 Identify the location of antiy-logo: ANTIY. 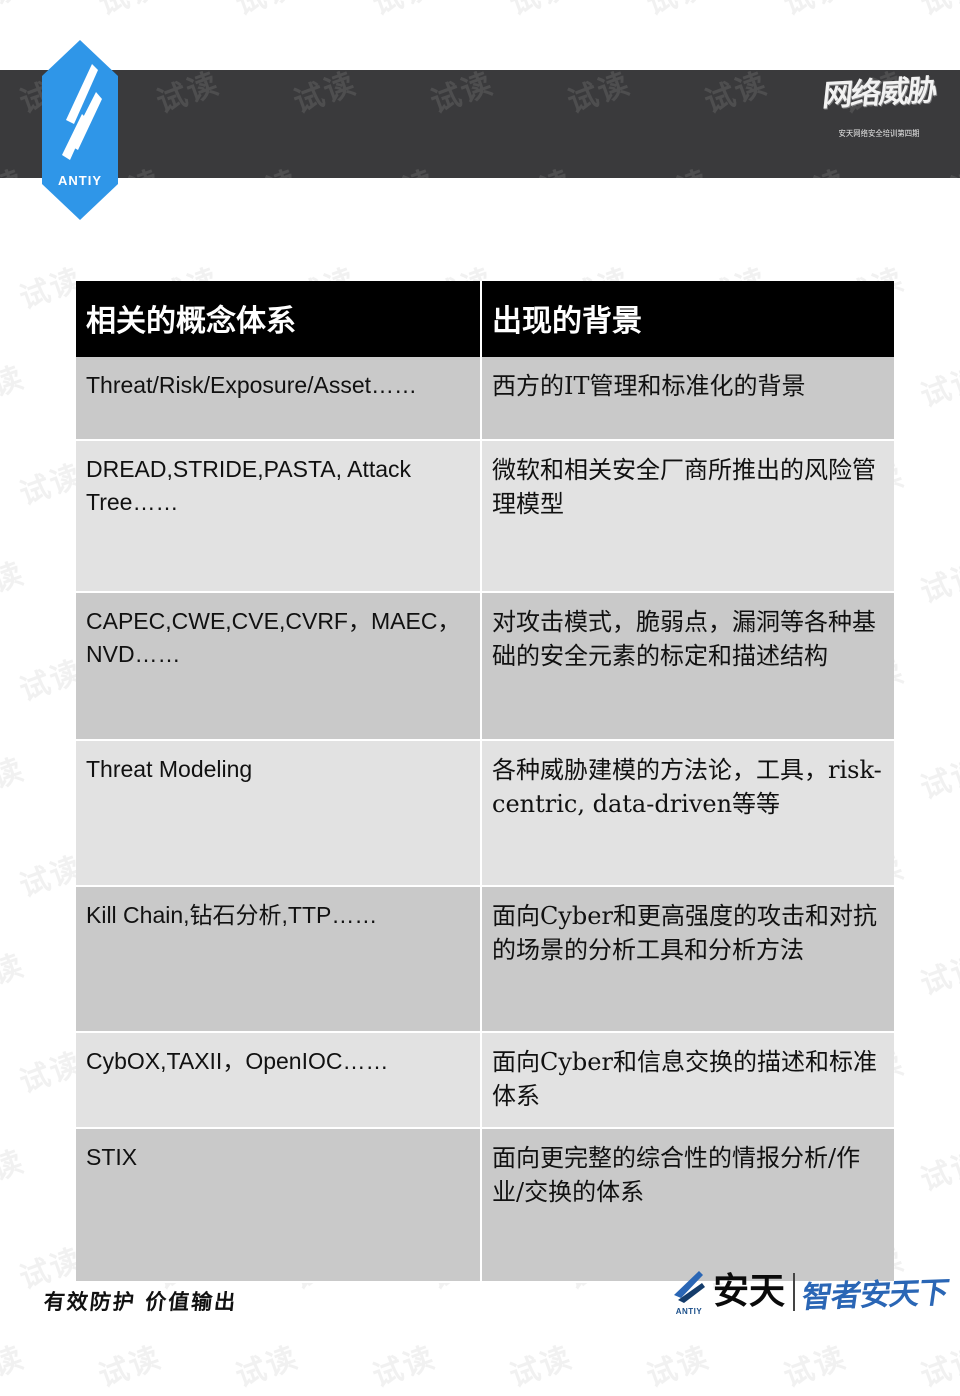
(80, 130).